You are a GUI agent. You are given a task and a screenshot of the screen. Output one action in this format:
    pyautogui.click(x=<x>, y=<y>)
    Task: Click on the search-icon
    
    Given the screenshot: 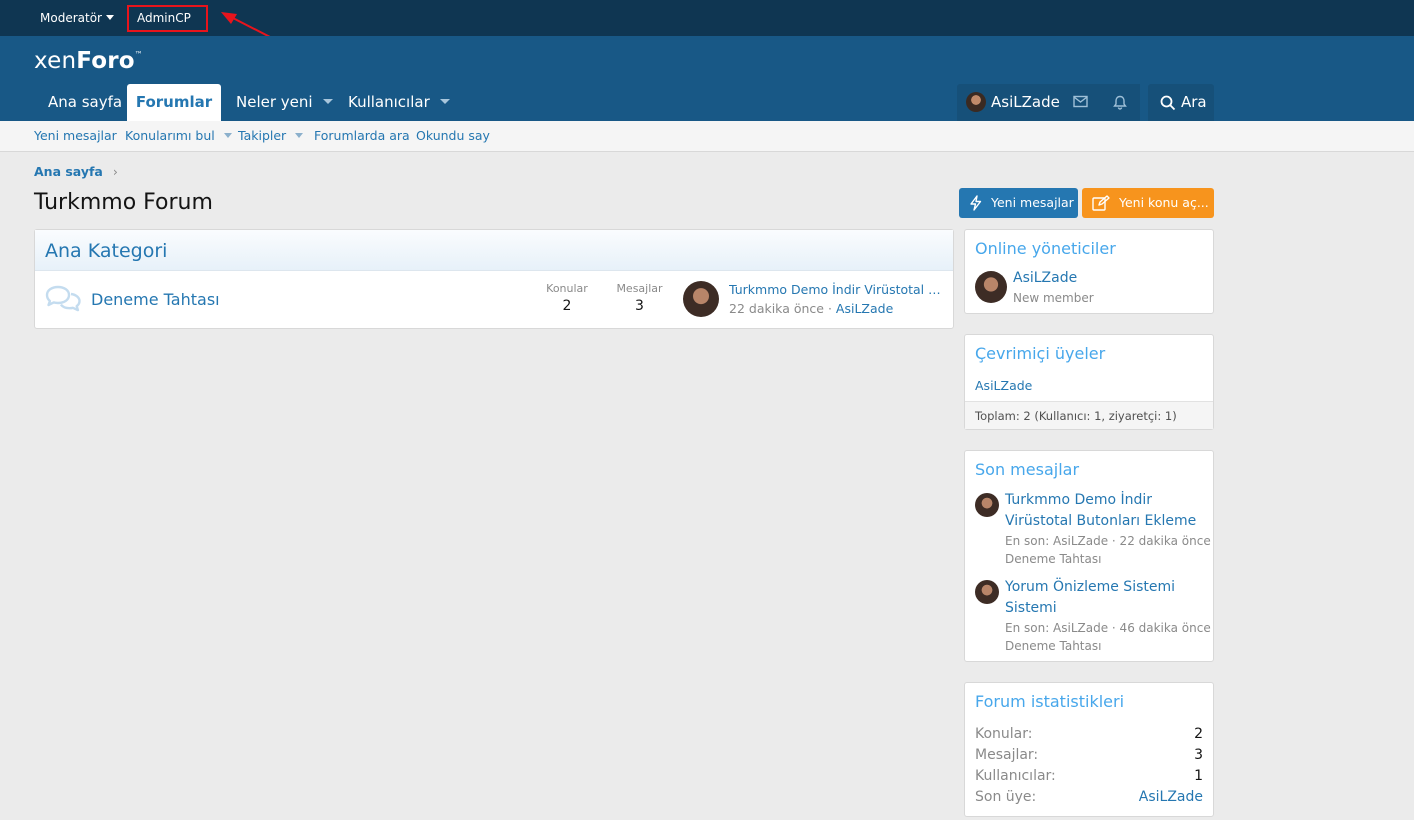 What is the action you would take?
    pyautogui.click(x=1168, y=103)
    